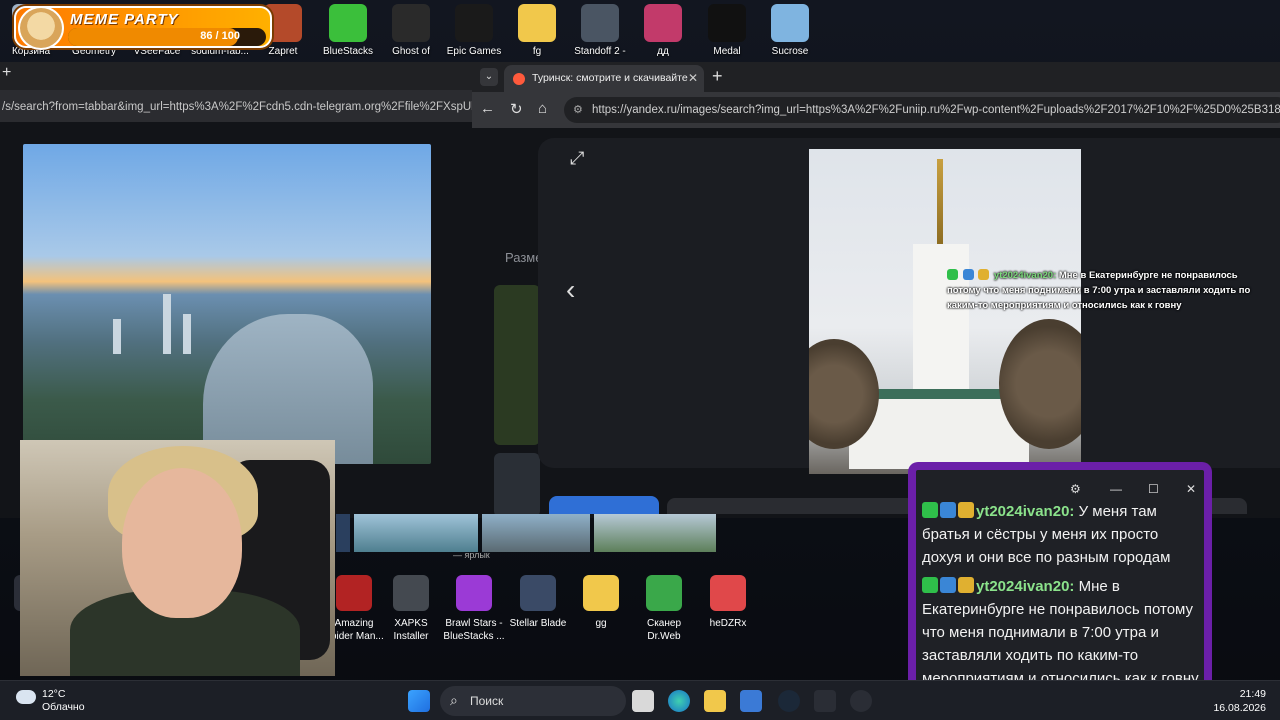 This screenshot has width=1280, height=720. Describe the element at coordinates (825, 701) in the screenshot. I see `capcut-icon` at that location.